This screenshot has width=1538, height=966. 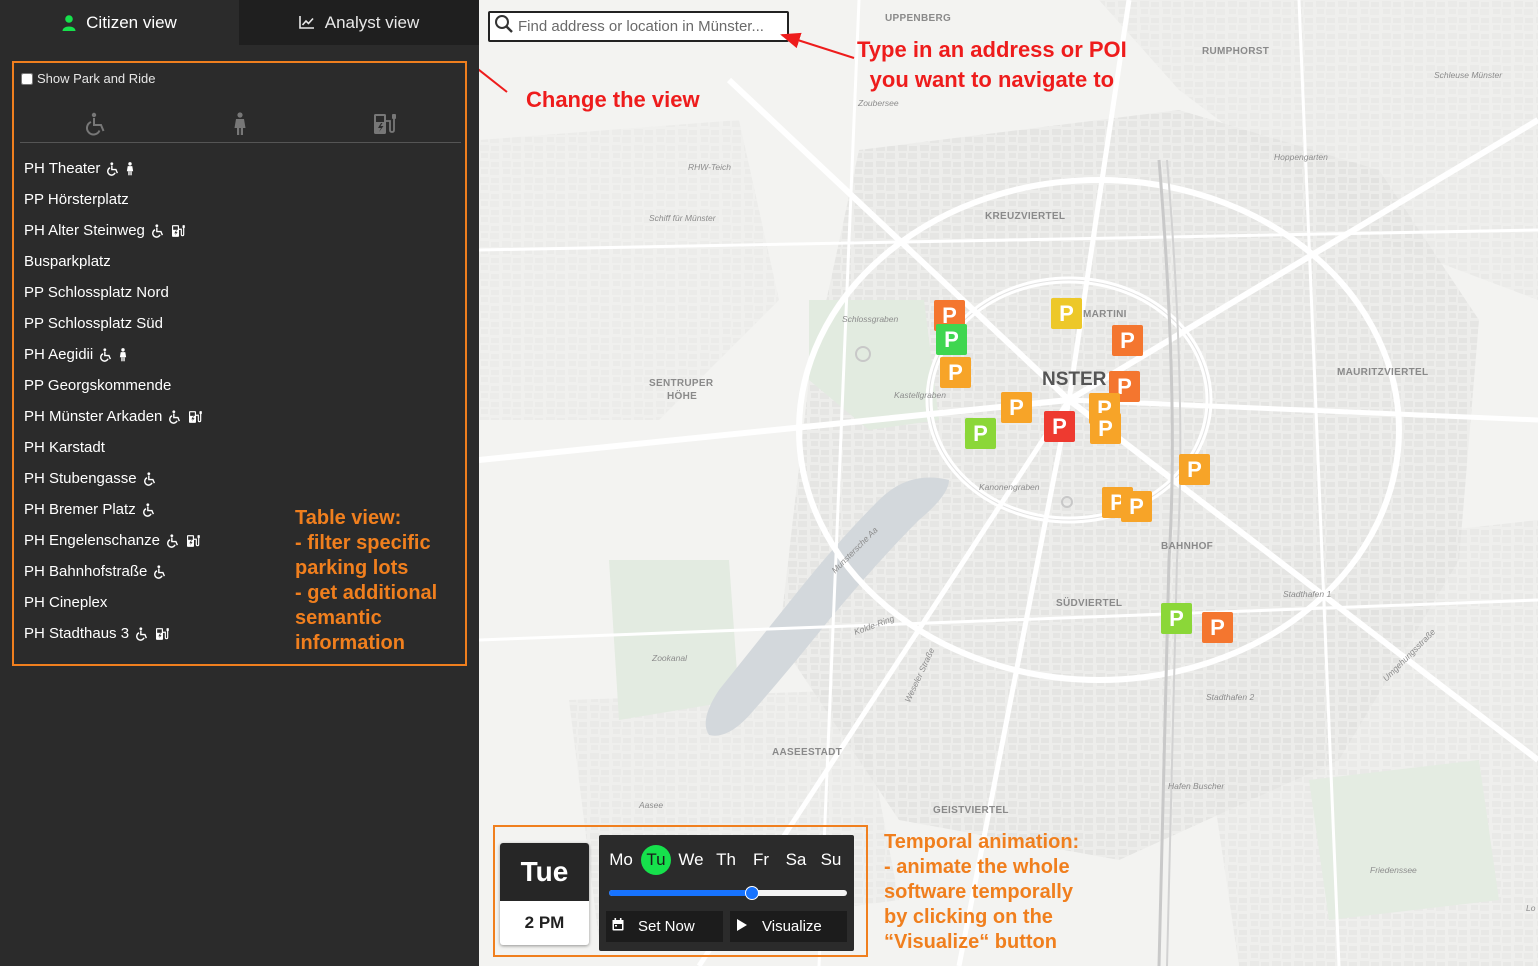 I want to click on person-icon, so click(x=69, y=22).